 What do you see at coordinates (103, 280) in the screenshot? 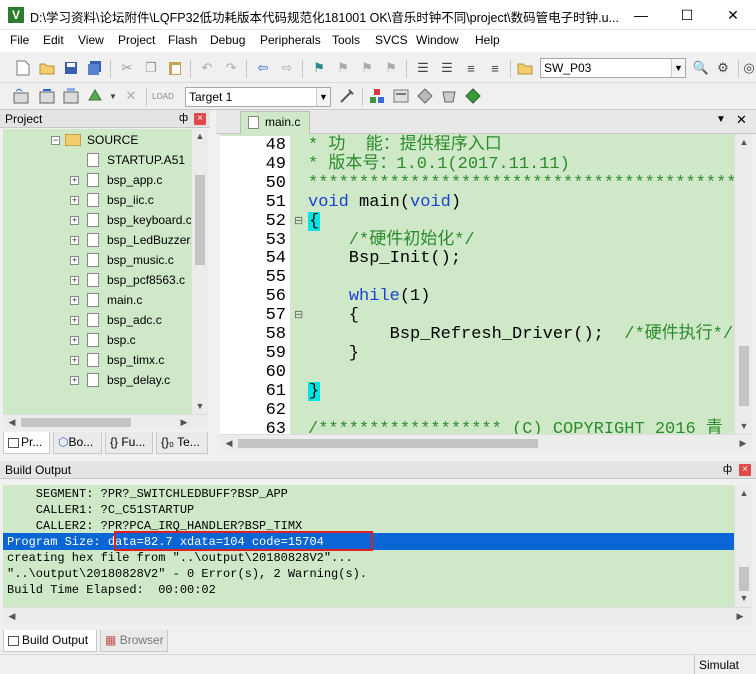
I see `tree-file-item: + bsp_pcf8563.c` at bounding box center [103, 280].